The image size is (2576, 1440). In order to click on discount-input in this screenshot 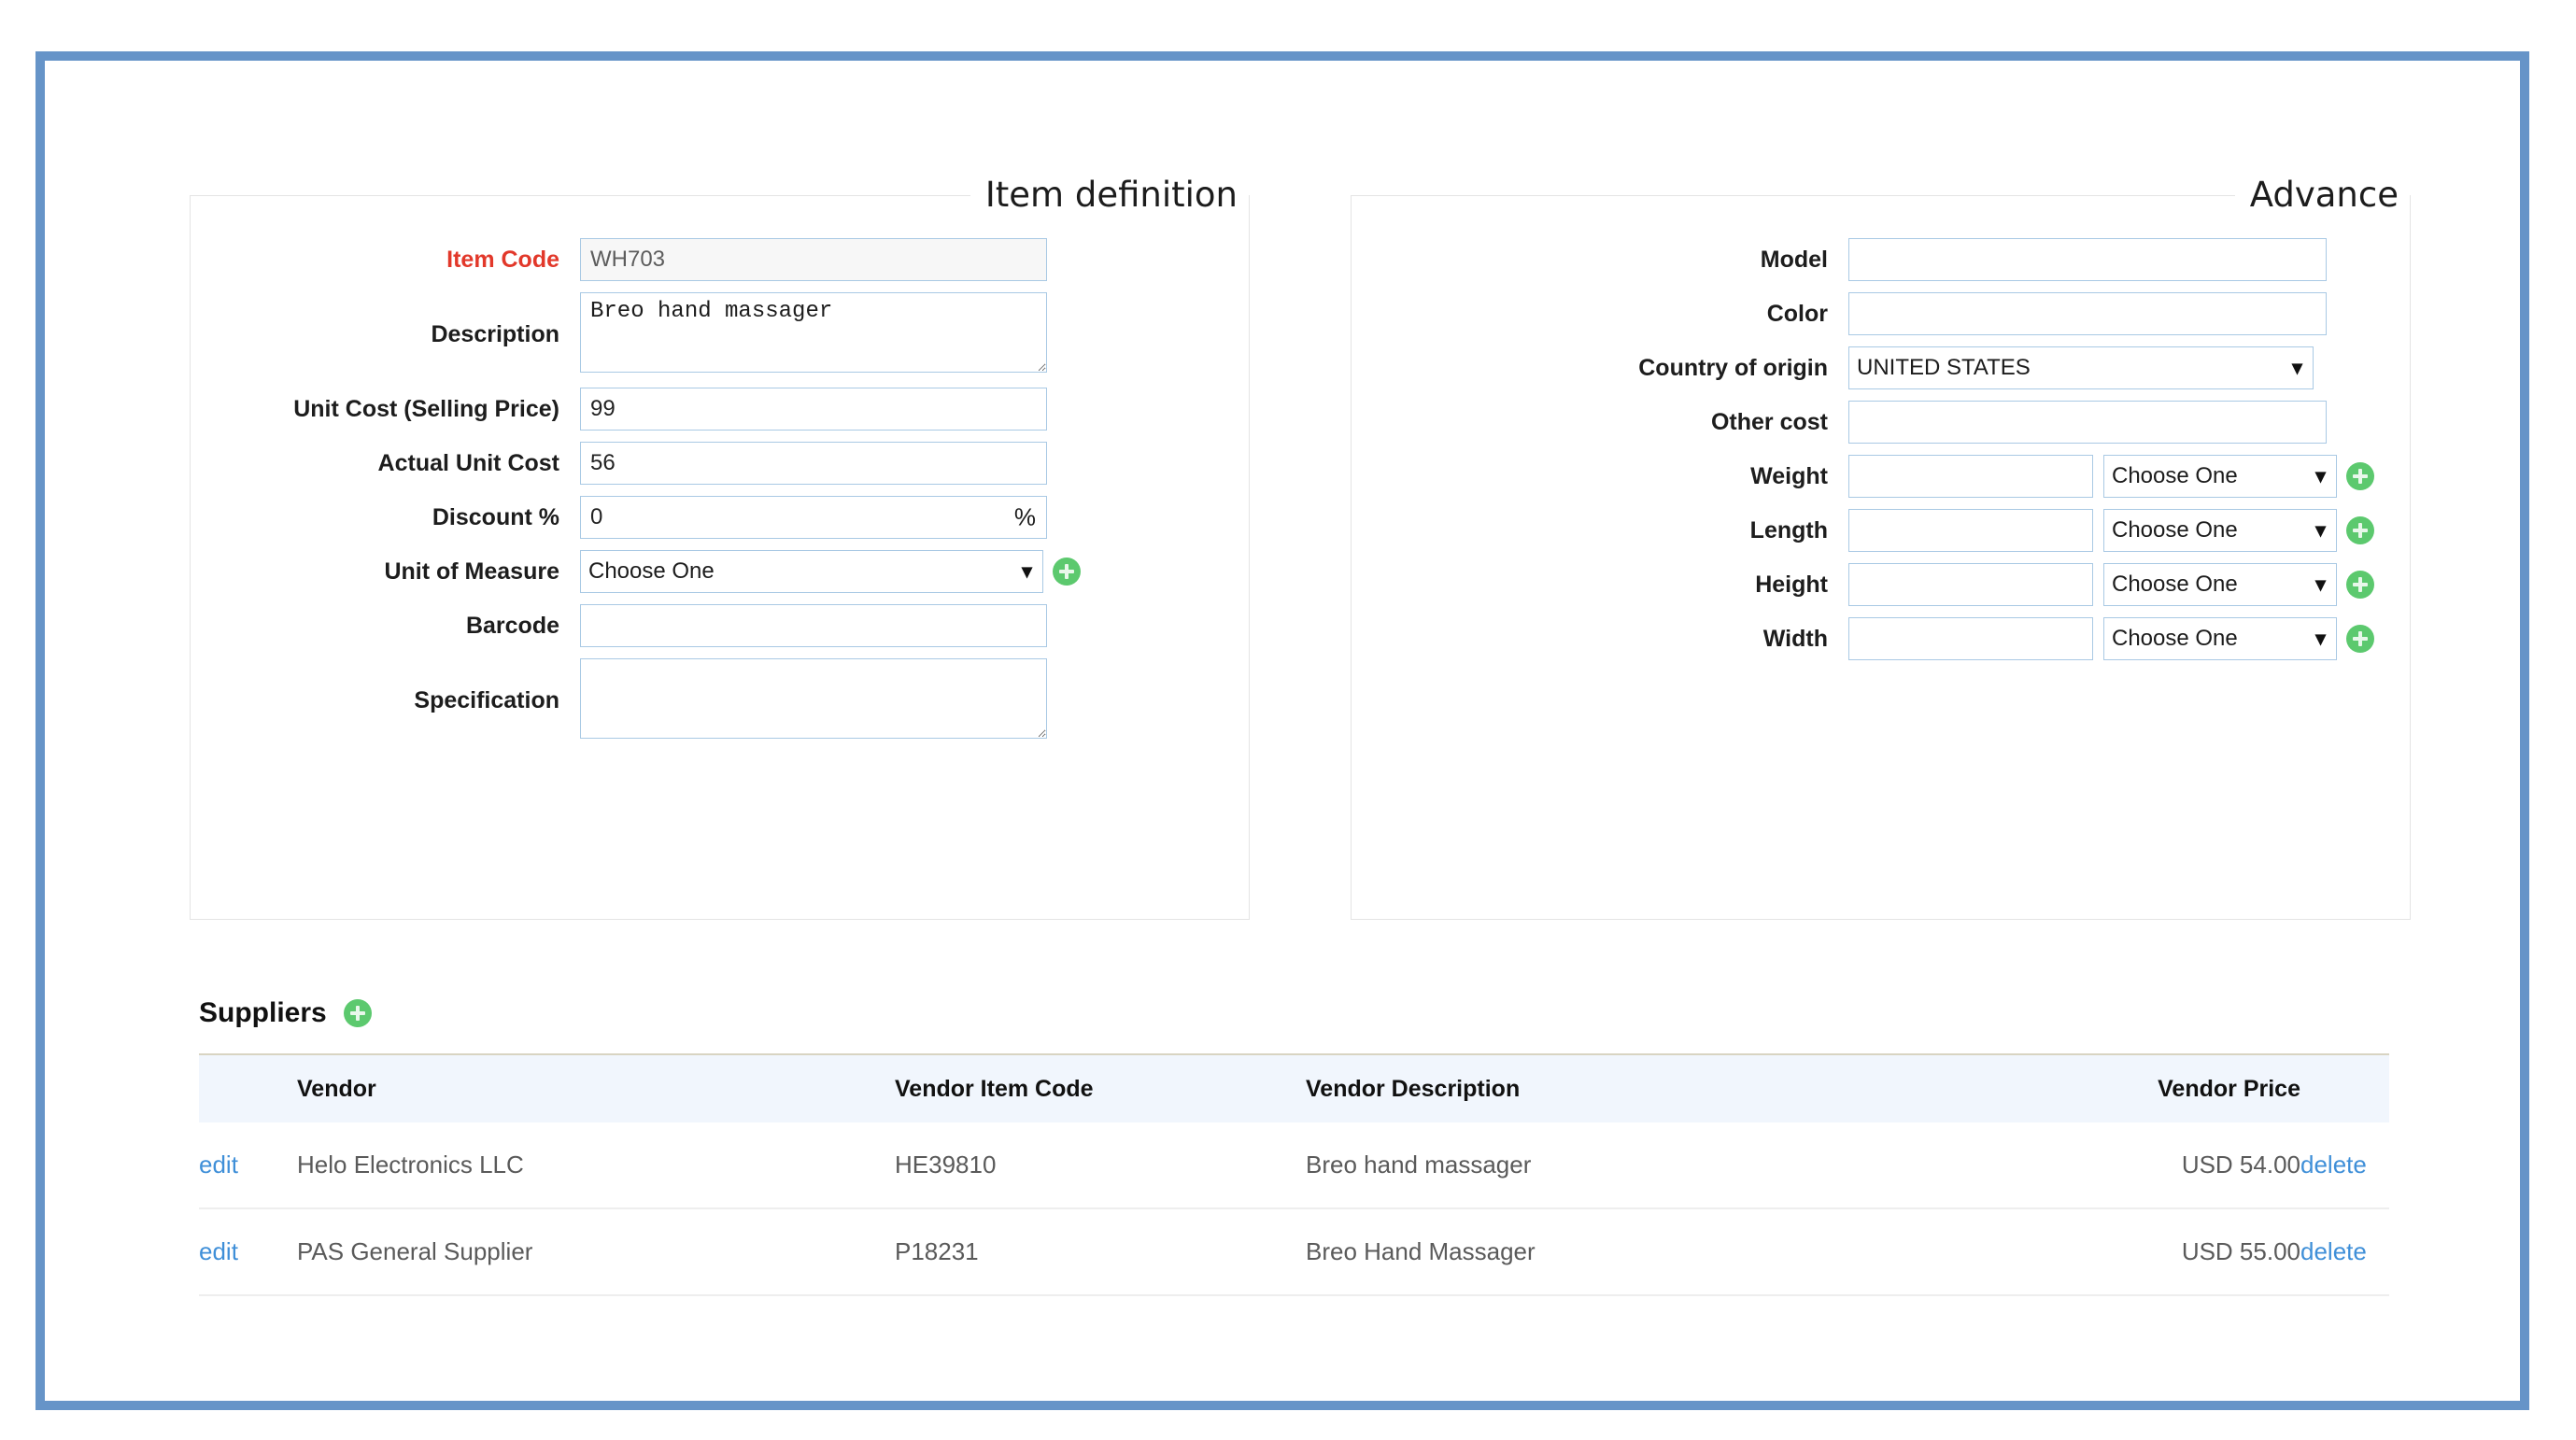, I will do `click(813, 517)`.